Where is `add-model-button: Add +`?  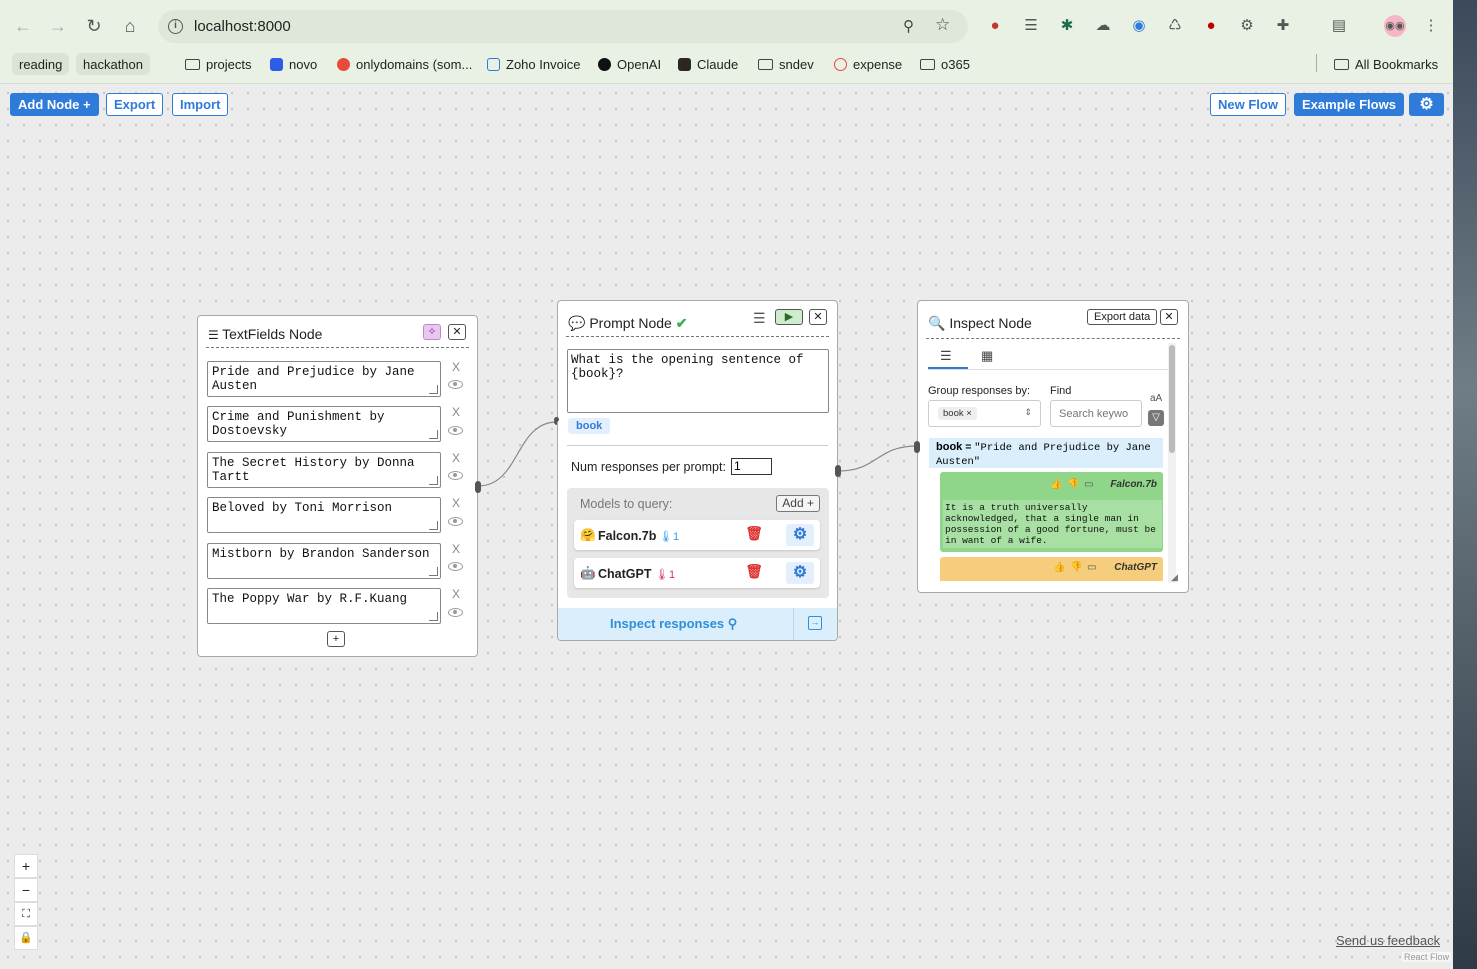
add-model-button: Add + is located at coordinates (798, 503).